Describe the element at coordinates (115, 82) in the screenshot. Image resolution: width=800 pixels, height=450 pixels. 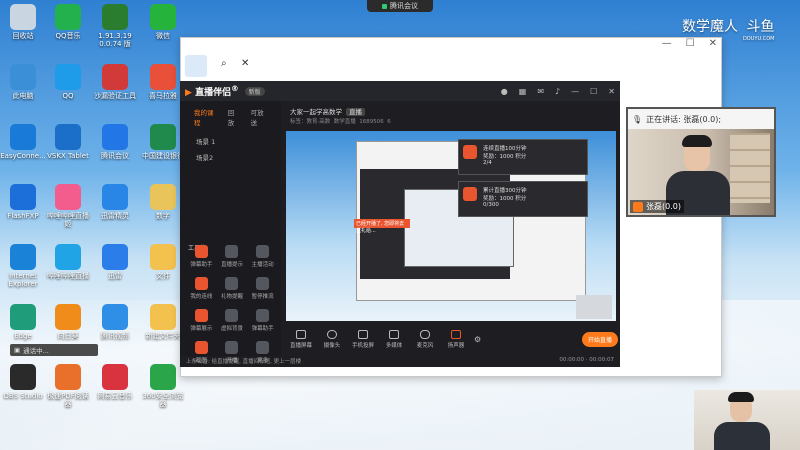
I see `desktop-icon: 沙漏验证工具` at that location.